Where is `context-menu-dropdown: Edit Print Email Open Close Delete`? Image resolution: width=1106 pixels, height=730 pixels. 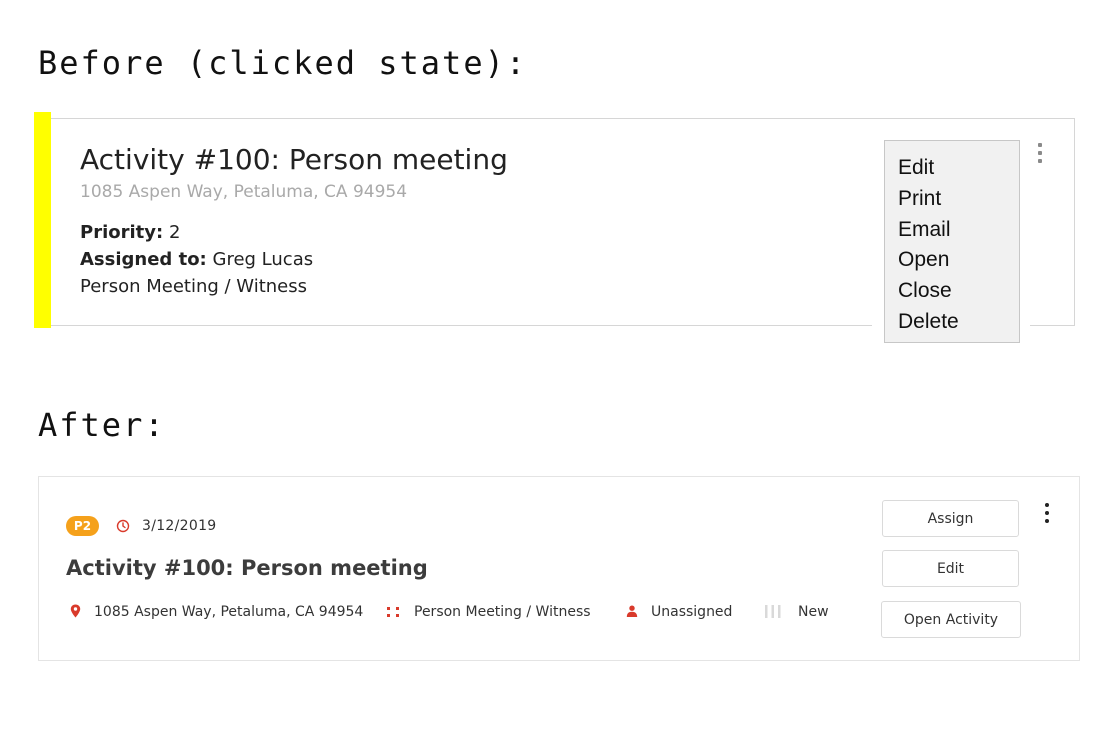
context-menu-dropdown: Edit Print Email Open Close Delete is located at coordinates (952, 241).